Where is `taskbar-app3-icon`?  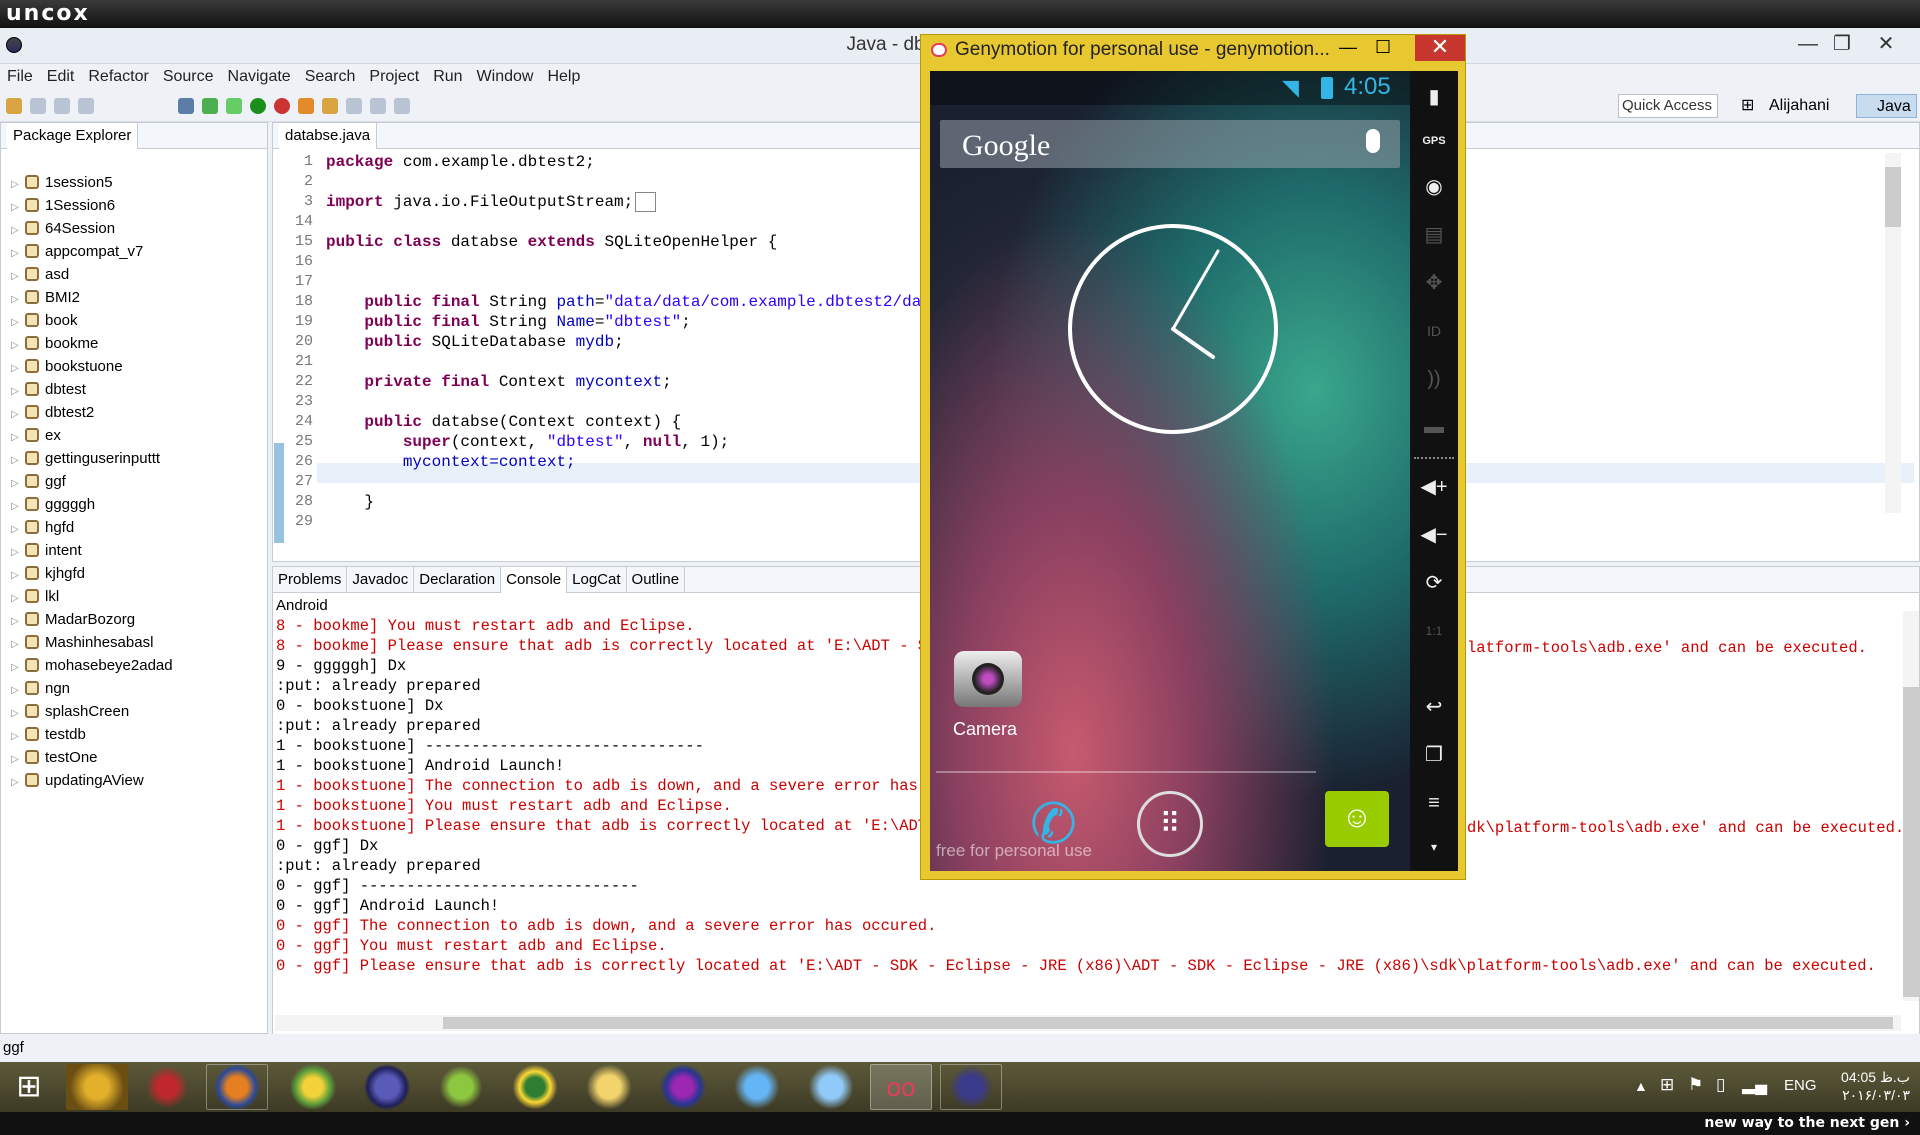
taskbar-app3-icon is located at coordinates (535, 1087).